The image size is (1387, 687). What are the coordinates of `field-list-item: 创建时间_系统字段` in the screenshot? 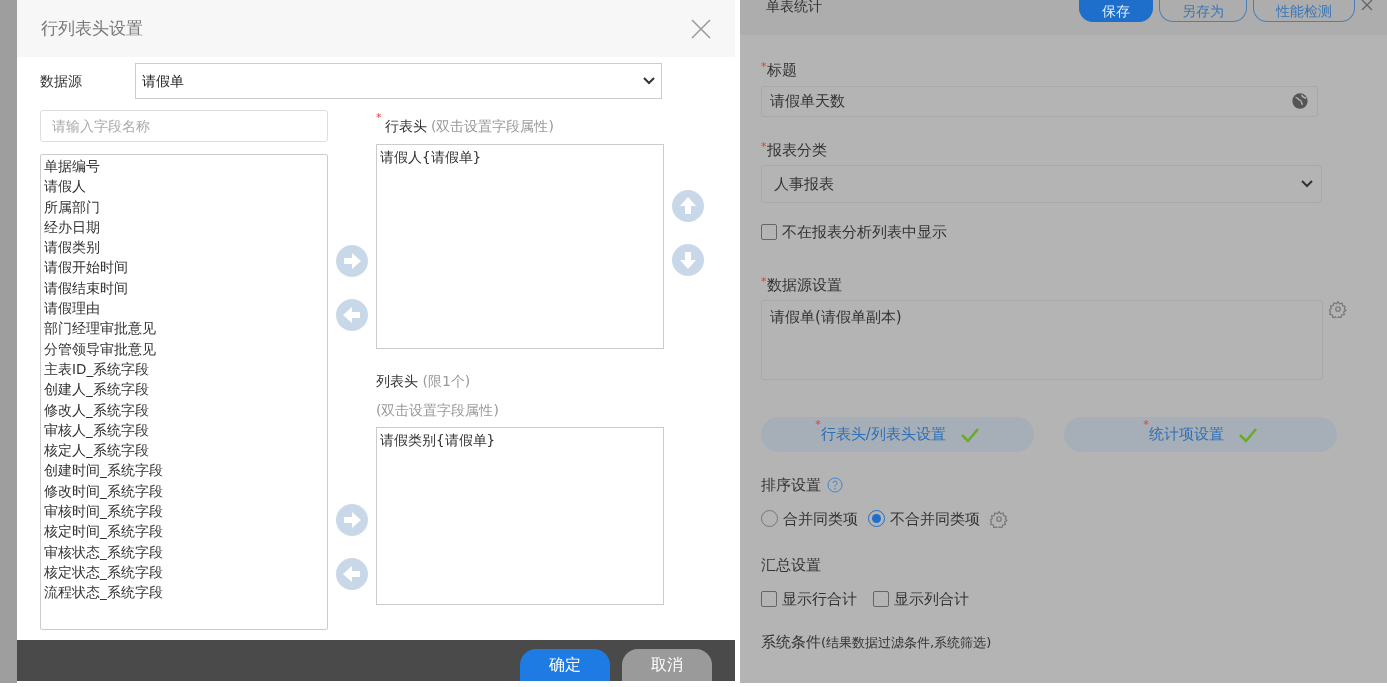 It's located at (184, 470).